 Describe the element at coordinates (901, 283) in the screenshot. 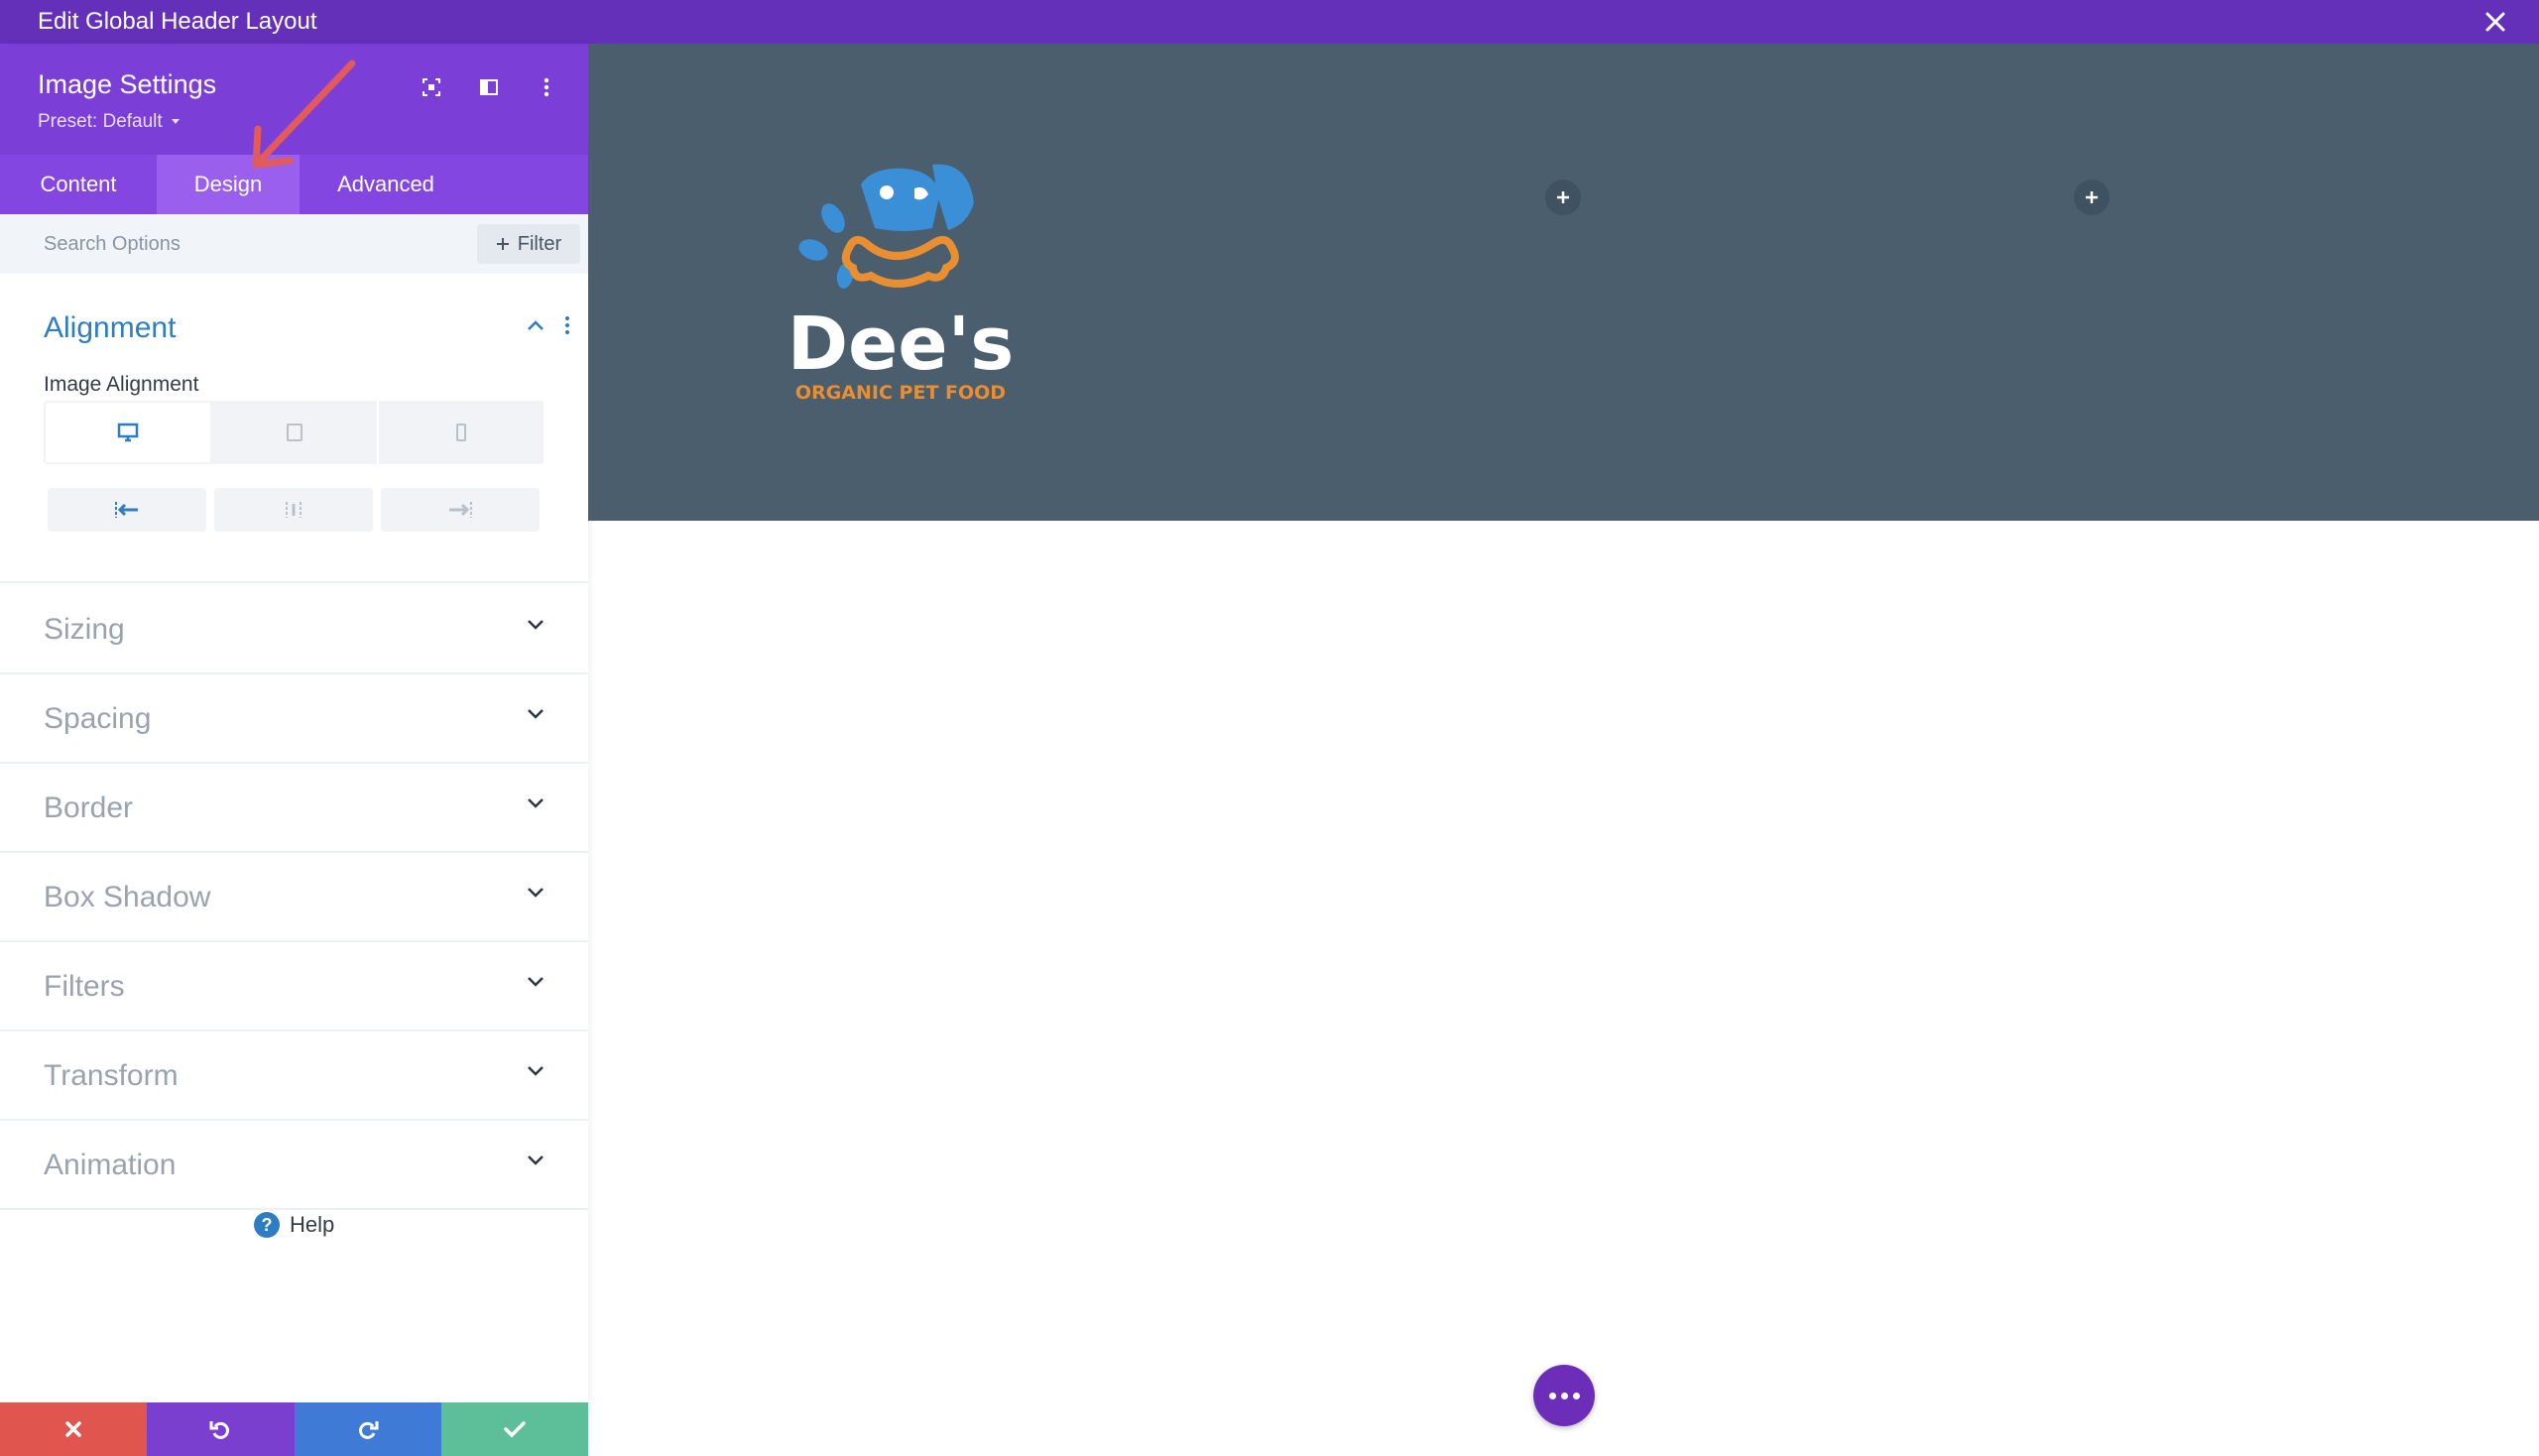

I see `dees-logo: Dee's ORGANIC PET FOOD` at that location.